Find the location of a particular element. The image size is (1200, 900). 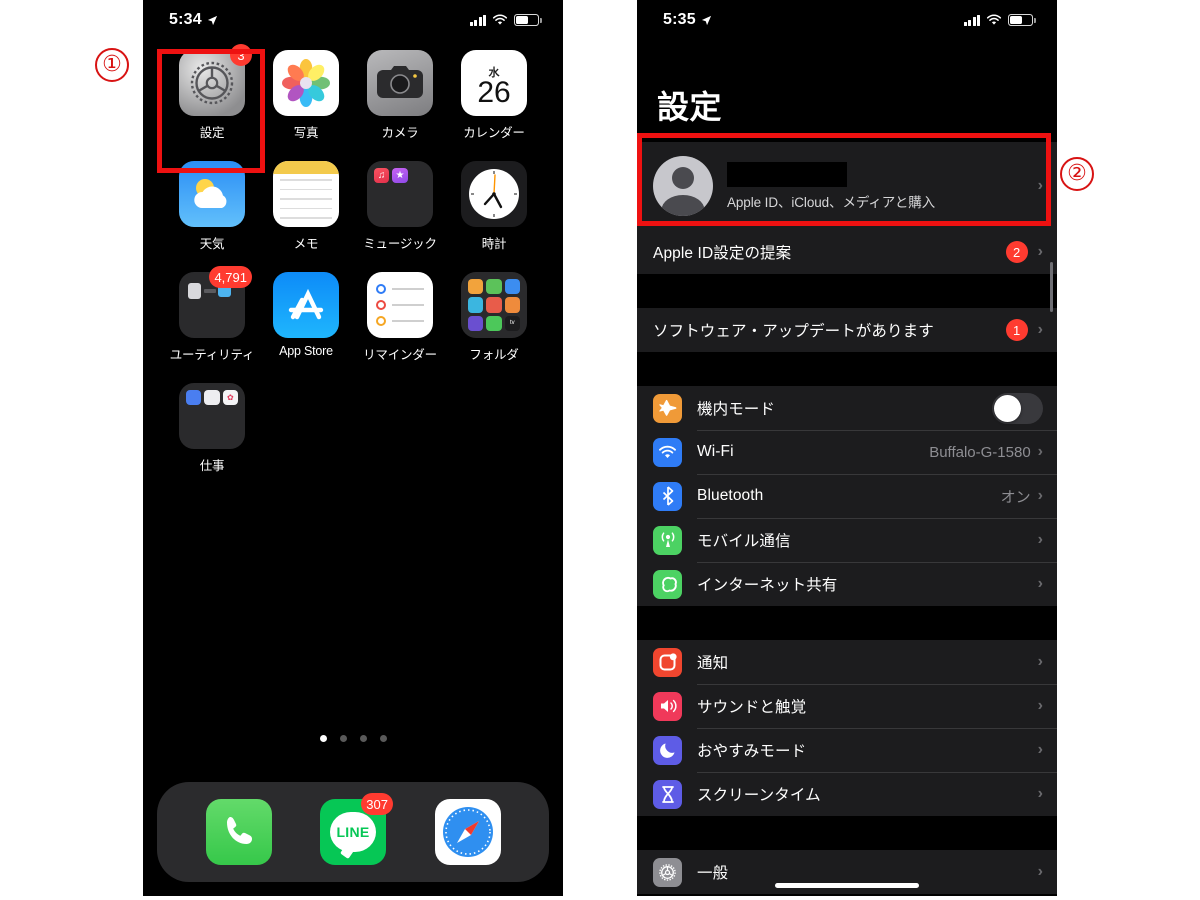

row-label: おやすみモード is located at coordinates (752, 751).